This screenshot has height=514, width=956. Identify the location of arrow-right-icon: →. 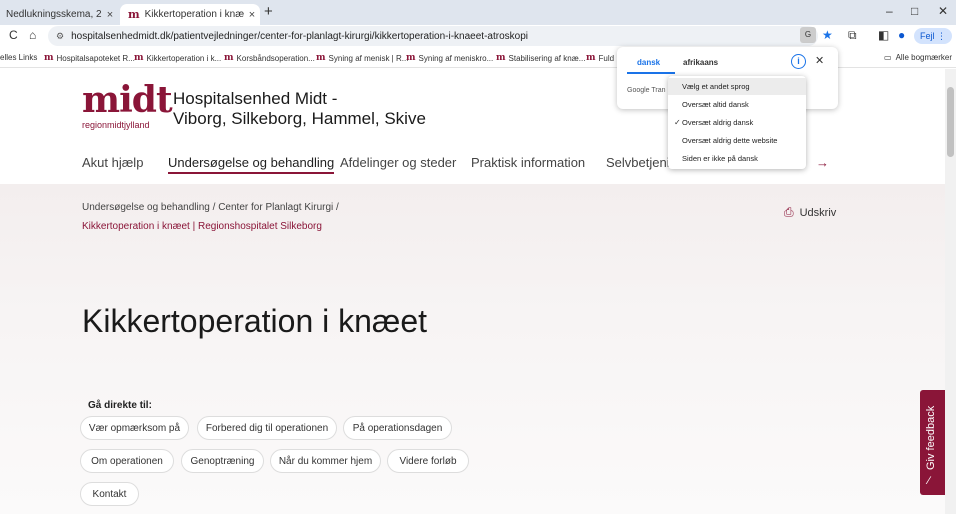
(822, 162).